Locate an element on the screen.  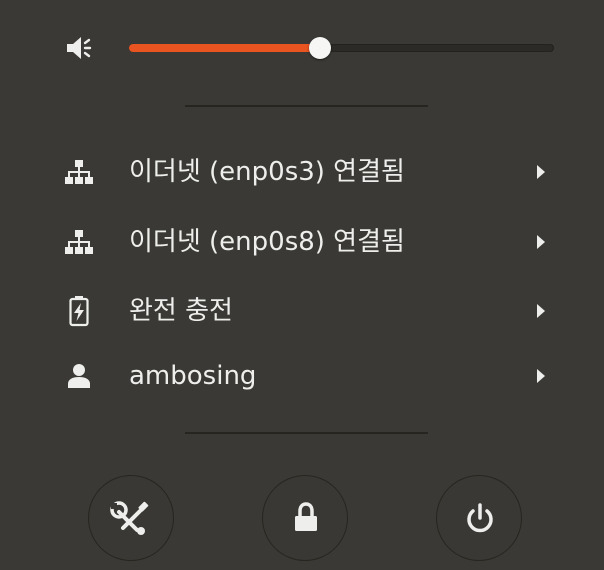
settings-icon is located at coordinates (129, 518).